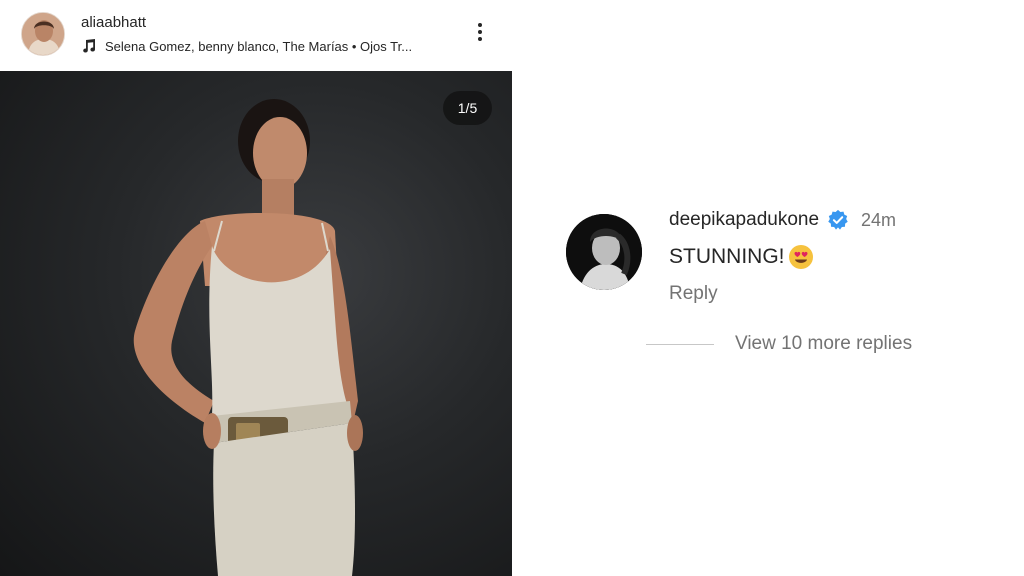 The width and height of the screenshot is (1024, 576). I want to click on carousel-counter: 1/5, so click(467, 108).